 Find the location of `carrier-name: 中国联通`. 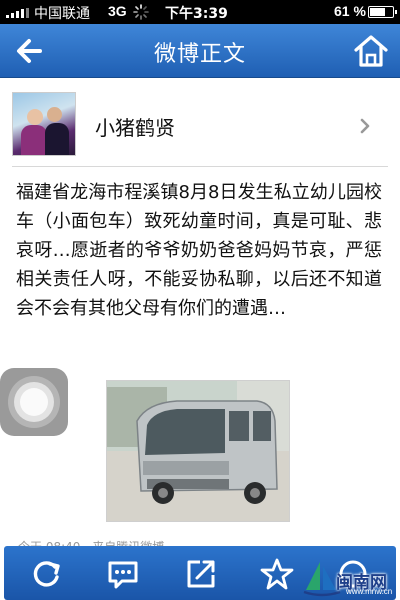

carrier-name: 中国联通 is located at coordinates (62, 14).